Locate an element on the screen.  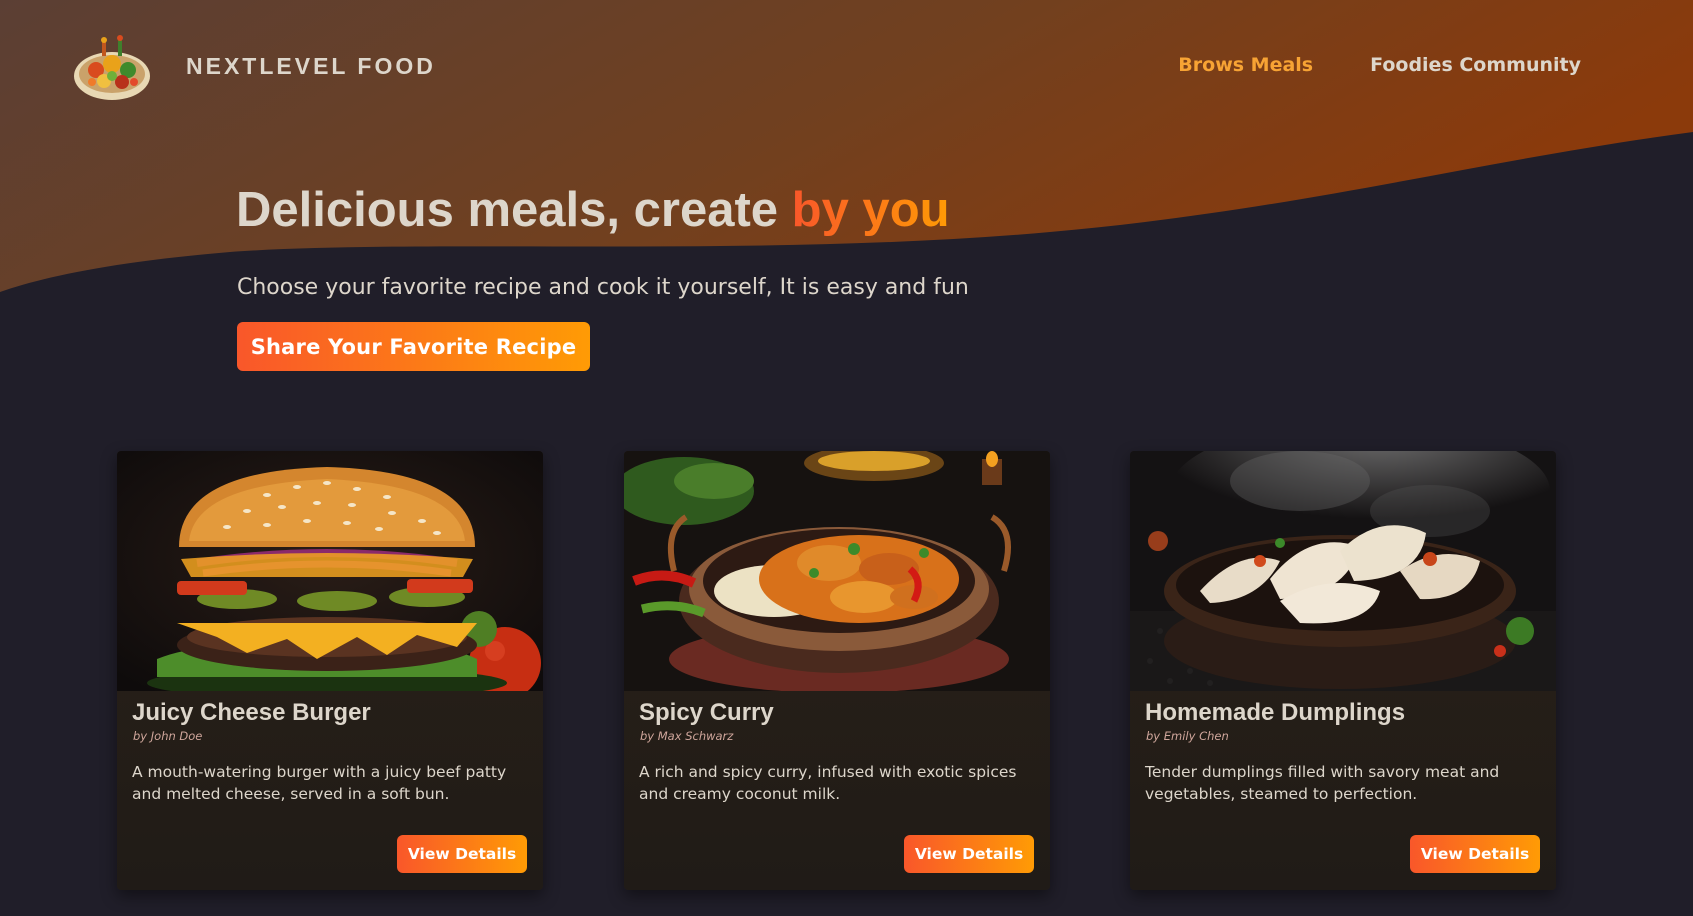
meal-author: by Emily Chen is located at coordinates (1187, 736).